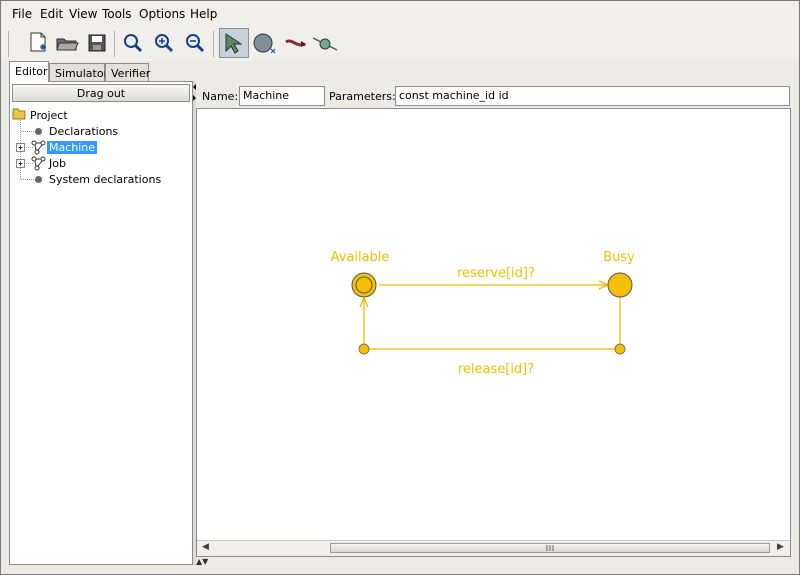 The image size is (800, 575). What do you see at coordinates (364, 349) in the screenshot?
I see `nail-left` at bounding box center [364, 349].